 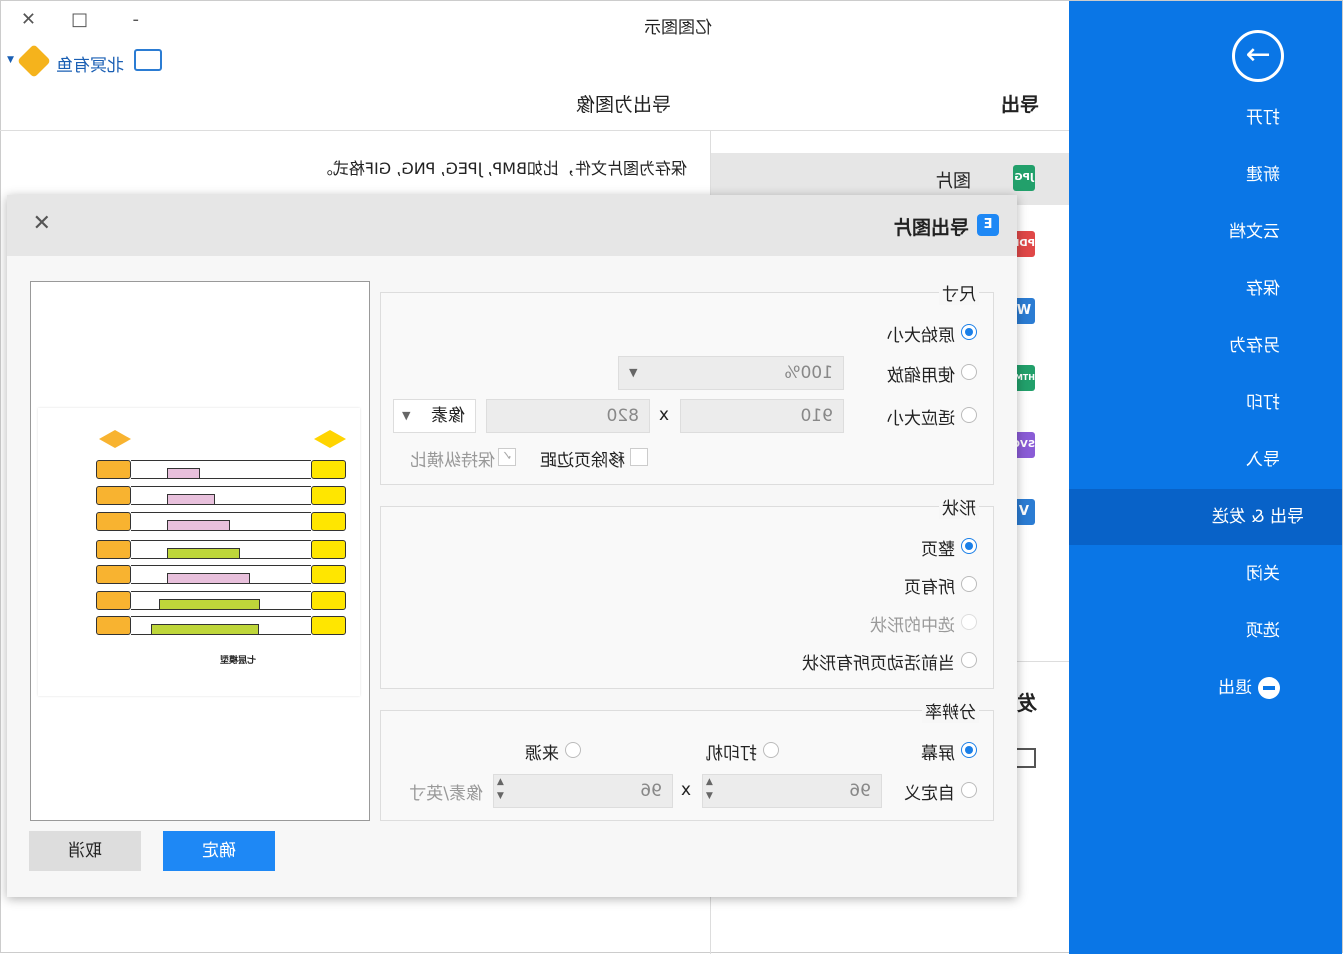 What do you see at coordinates (1205, 289) in the screenshot?
I see `sidebar-item-save: 保存` at bounding box center [1205, 289].